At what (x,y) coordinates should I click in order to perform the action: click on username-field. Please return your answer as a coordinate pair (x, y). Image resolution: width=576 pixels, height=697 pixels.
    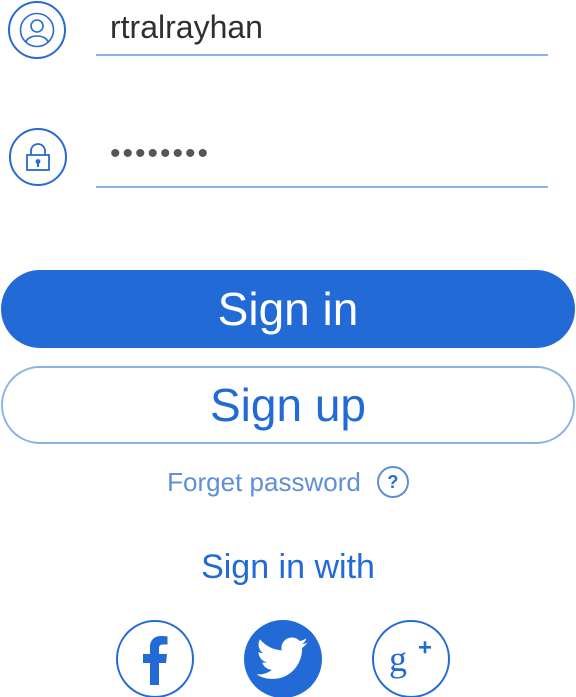
    Looking at the image, I should click on (322, 30).